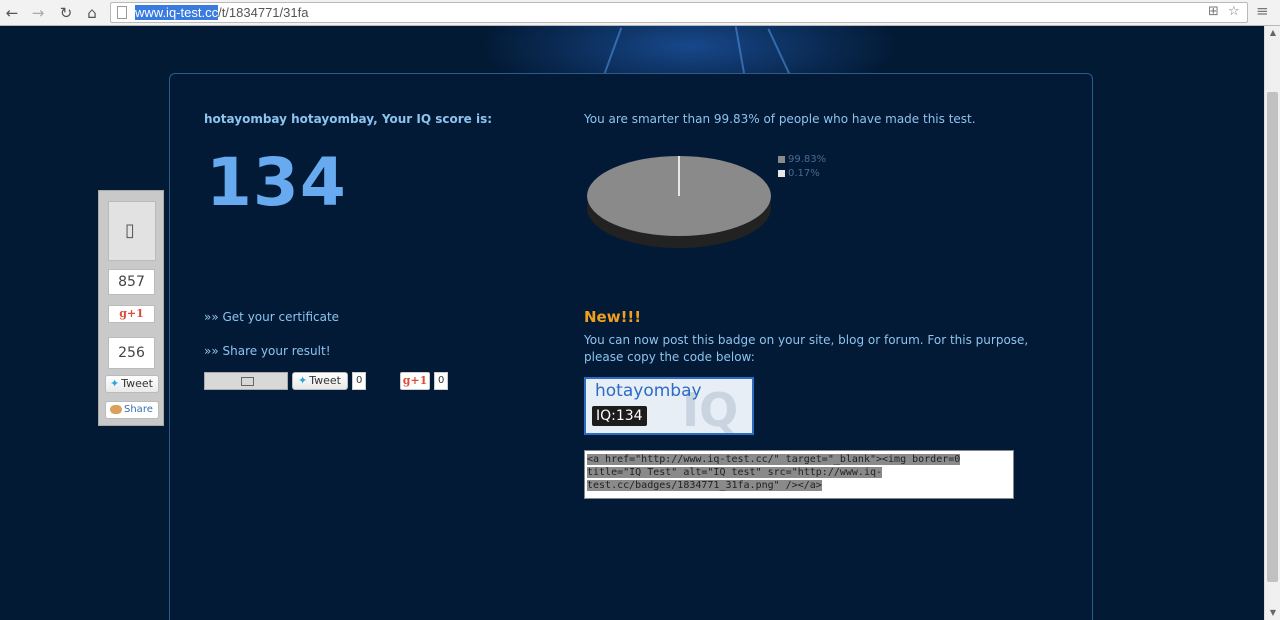 This screenshot has height=620, width=1280. I want to click on new-badge-heading: New!!!, so click(613, 317).